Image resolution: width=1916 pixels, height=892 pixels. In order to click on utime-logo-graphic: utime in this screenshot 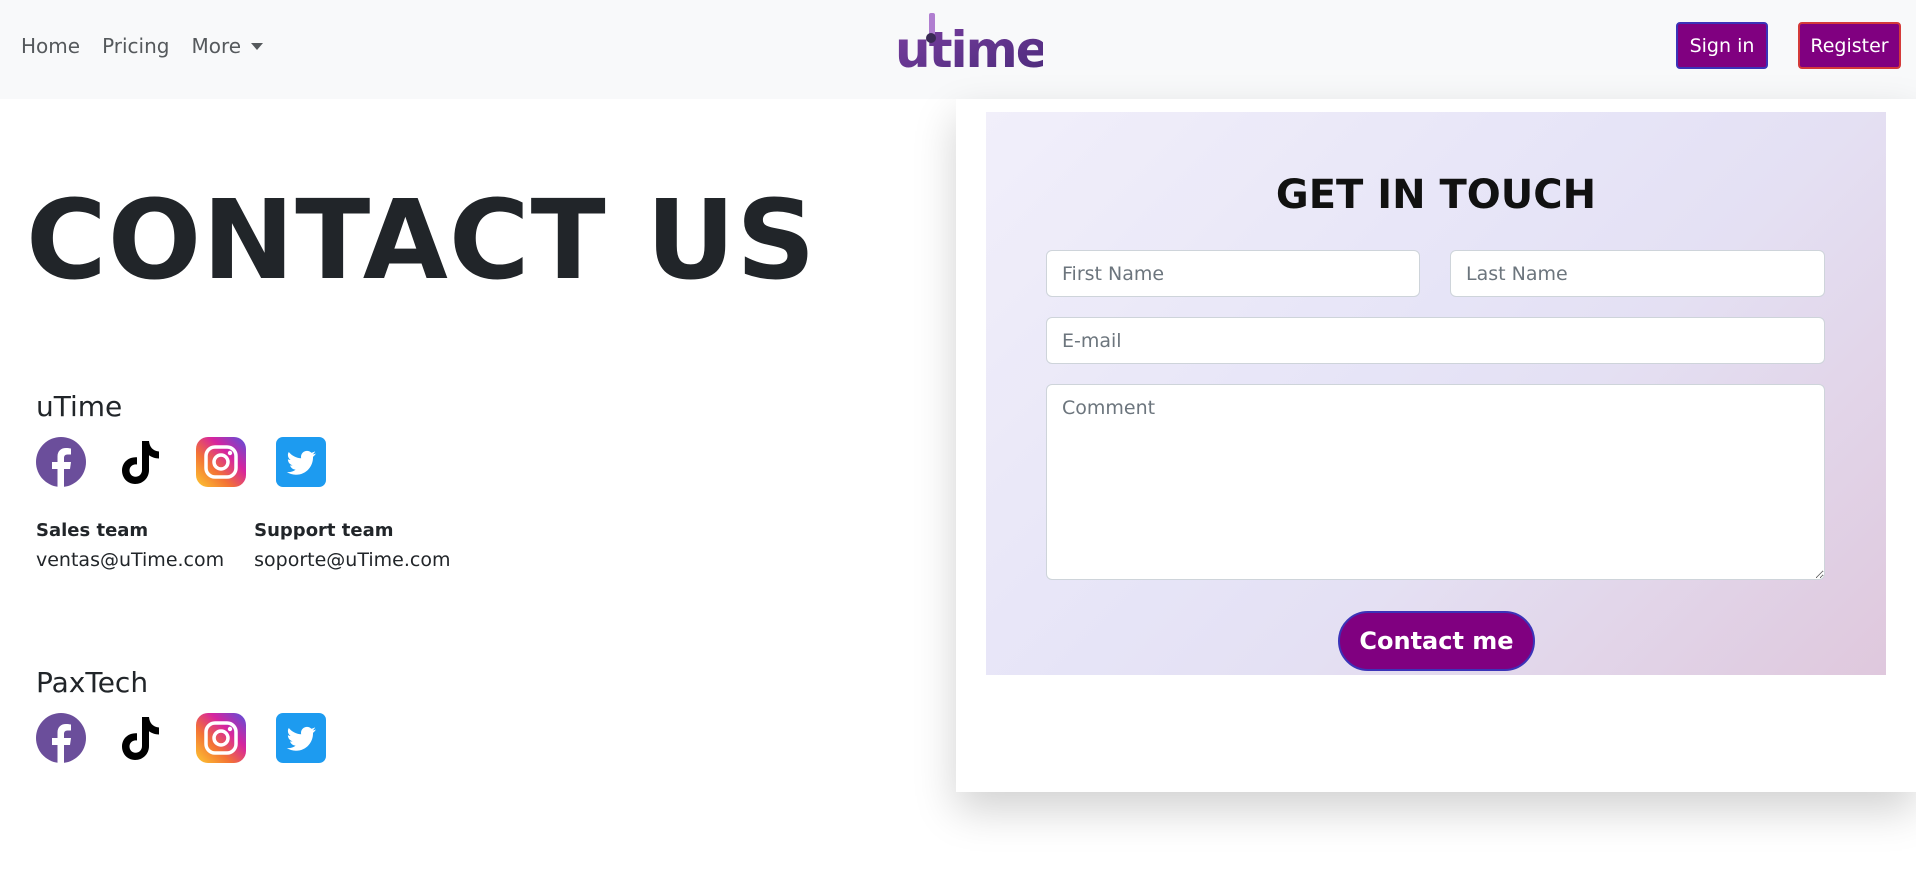, I will do `click(972, 46)`.